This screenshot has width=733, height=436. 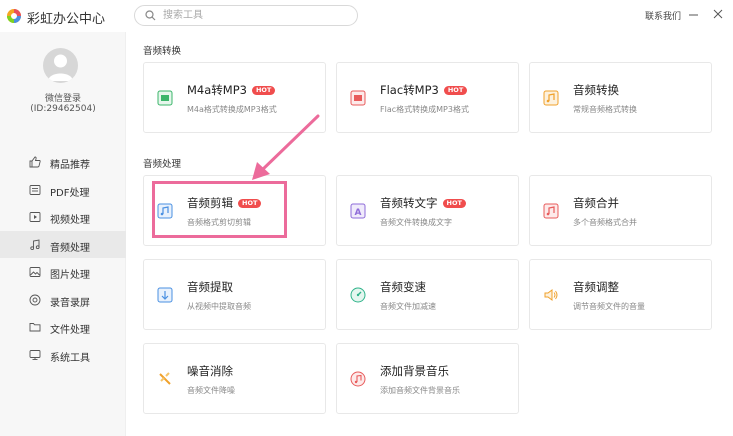 I want to click on card-description: 音频文件降噪, so click(x=211, y=390).